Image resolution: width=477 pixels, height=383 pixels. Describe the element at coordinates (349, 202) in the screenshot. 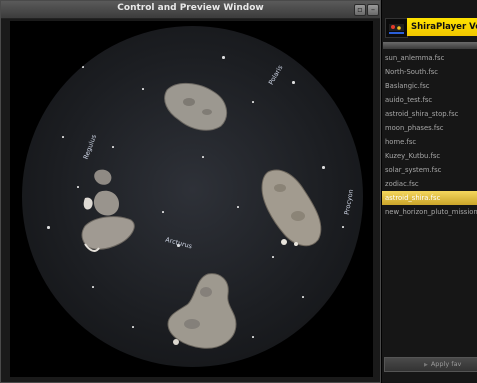

I see `star-label-procyon: Procyon` at that location.